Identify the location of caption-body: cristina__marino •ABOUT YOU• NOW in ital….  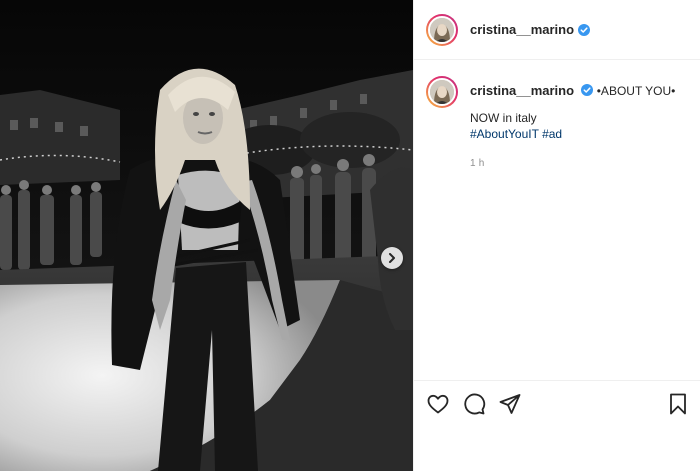
(572, 124).